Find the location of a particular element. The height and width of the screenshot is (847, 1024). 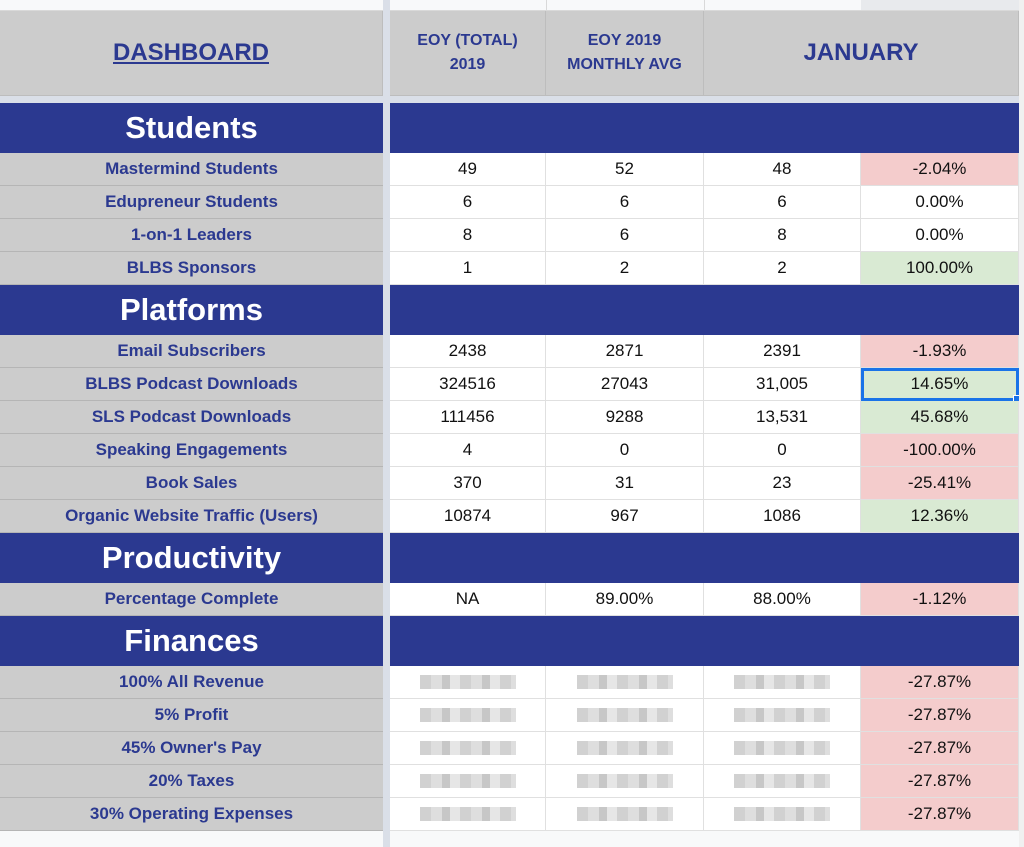

section-title-cell: Productivity is located at coordinates (191, 558).